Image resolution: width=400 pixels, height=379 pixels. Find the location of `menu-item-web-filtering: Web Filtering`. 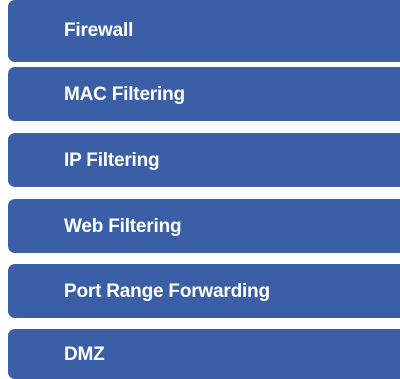

menu-item-web-filtering: Web Filtering is located at coordinates (204, 226).